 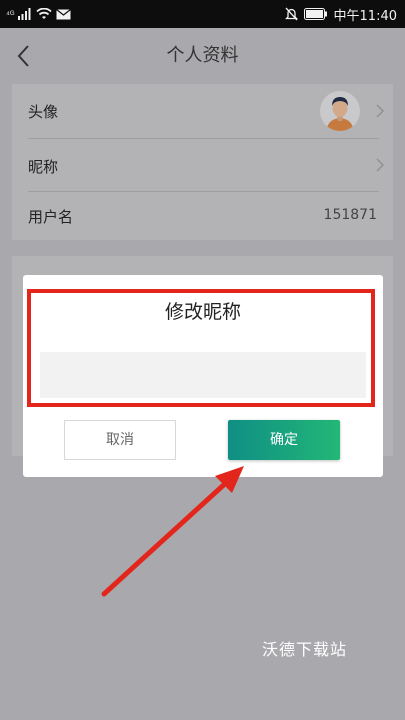 What do you see at coordinates (305, 649) in the screenshot?
I see `watermark: 沃德下载站` at bounding box center [305, 649].